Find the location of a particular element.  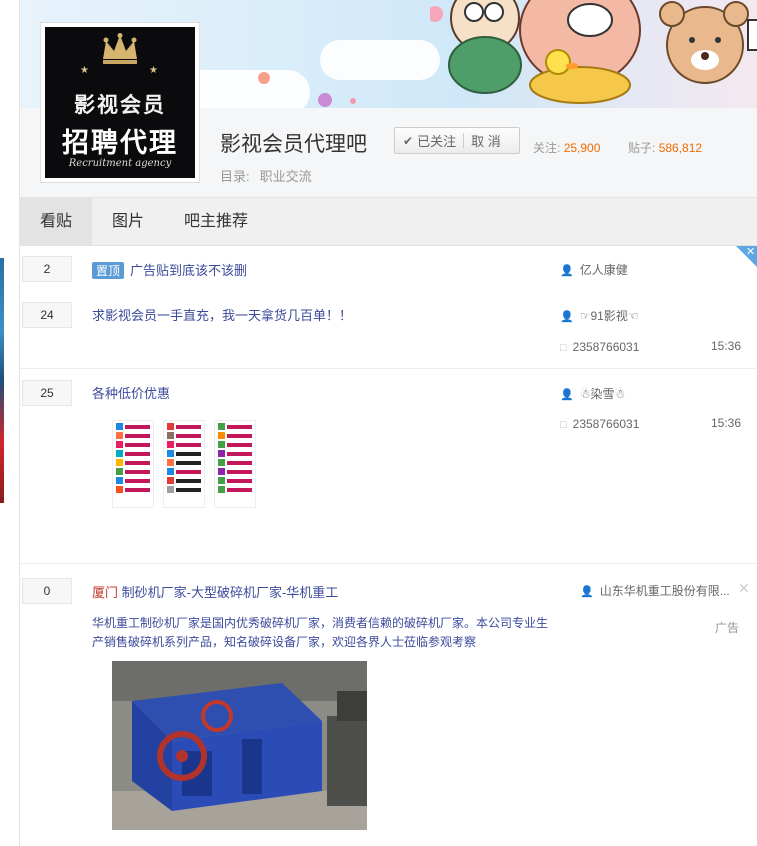

author-name: ☞91影视☜ is located at coordinates (609, 316).